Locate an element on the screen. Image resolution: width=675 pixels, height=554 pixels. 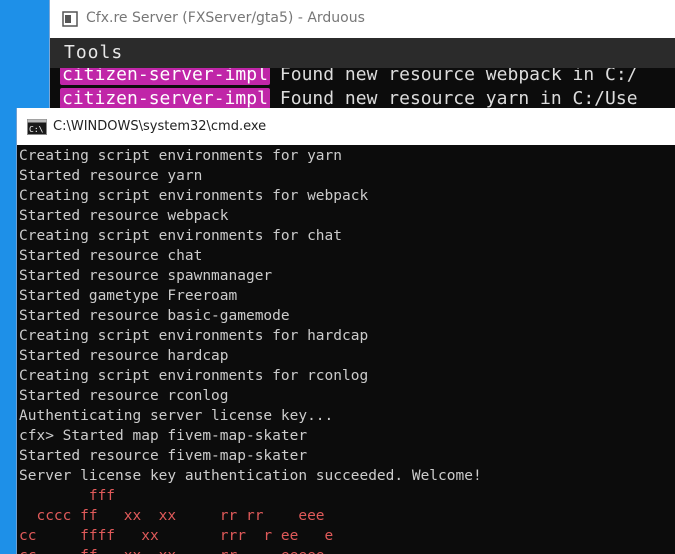
console-line: Started resource spawnmanager is located at coordinates (146, 276).